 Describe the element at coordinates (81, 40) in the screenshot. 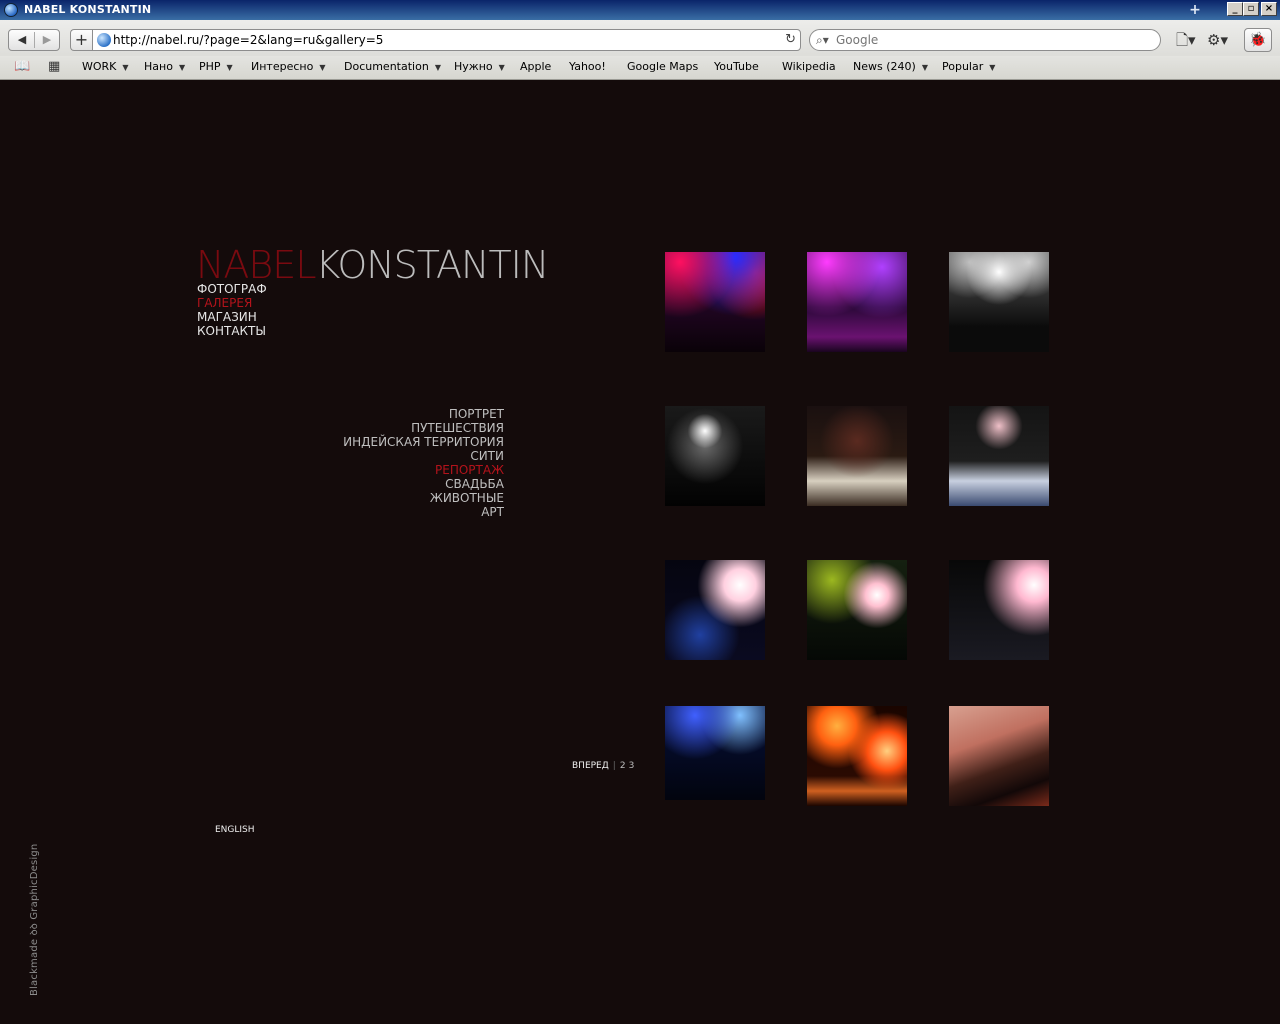

I see `add-bookmark-button: +` at that location.